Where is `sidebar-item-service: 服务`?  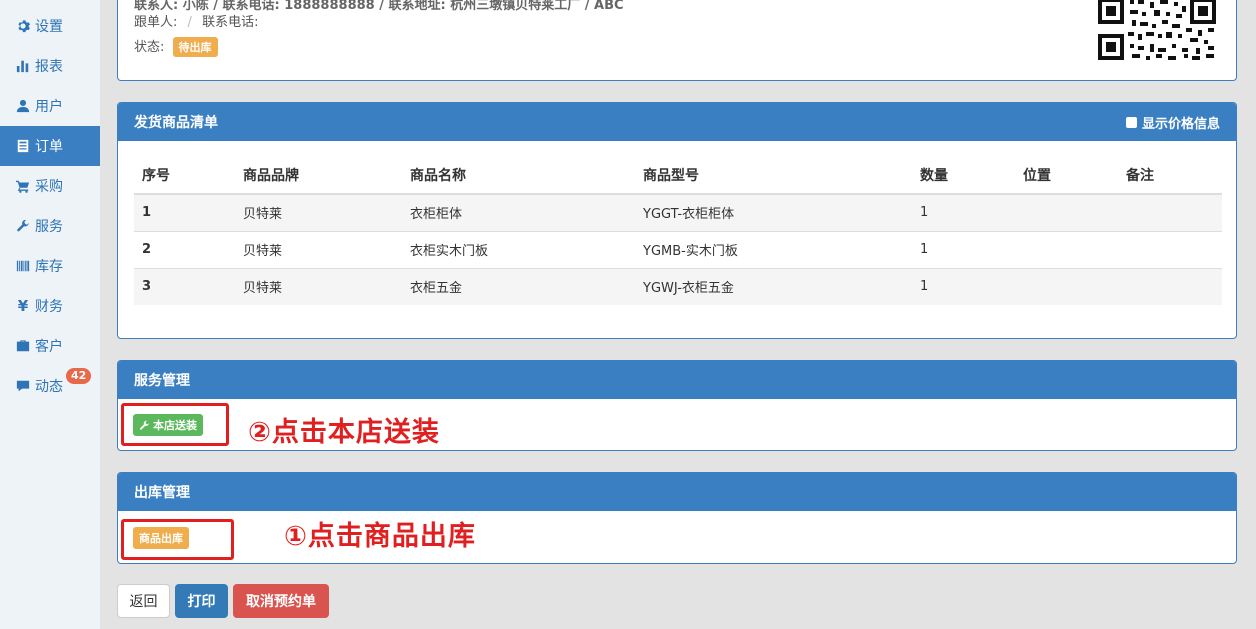 sidebar-item-service: 服务 is located at coordinates (50, 226).